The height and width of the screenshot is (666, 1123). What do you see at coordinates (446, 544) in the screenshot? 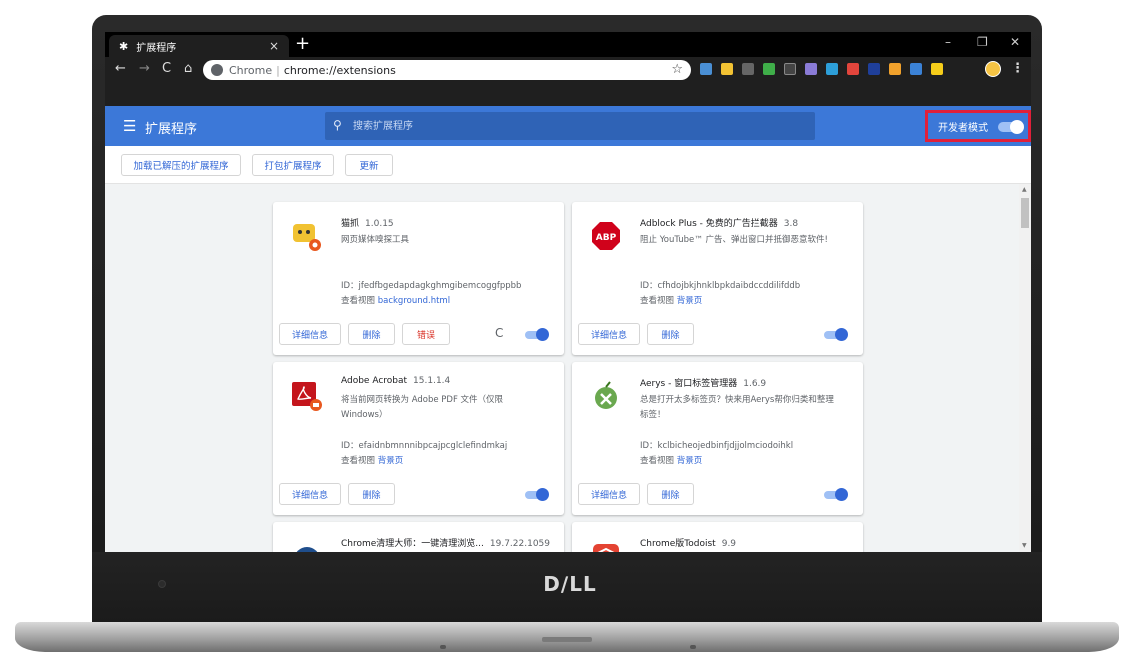
I see `extension-name: Chrome清理大师：一键清理浏览... 19.7.22.1059` at bounding box center [446, 544].